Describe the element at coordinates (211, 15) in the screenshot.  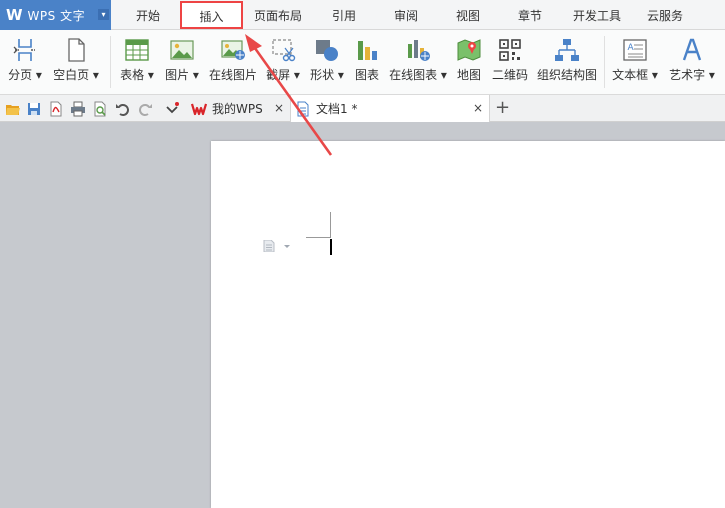
I see `tab-insert: 插入` at that location.